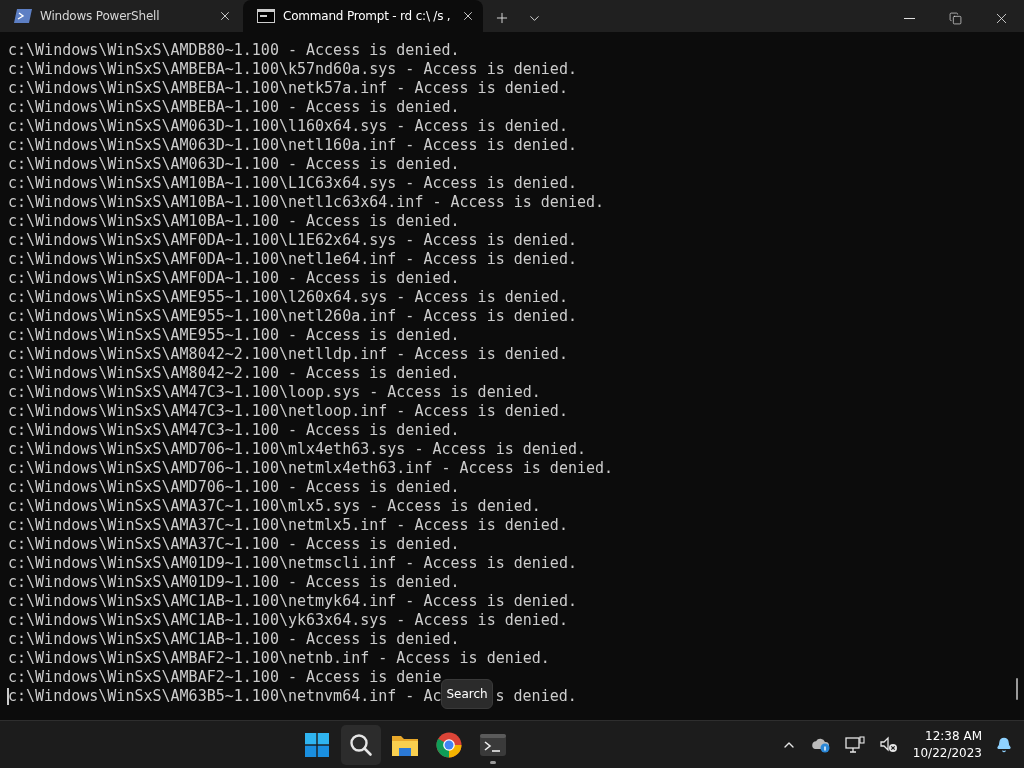 This screenshot has width=1024, height=768. I want to click on folder-icon, so click(405, 744).